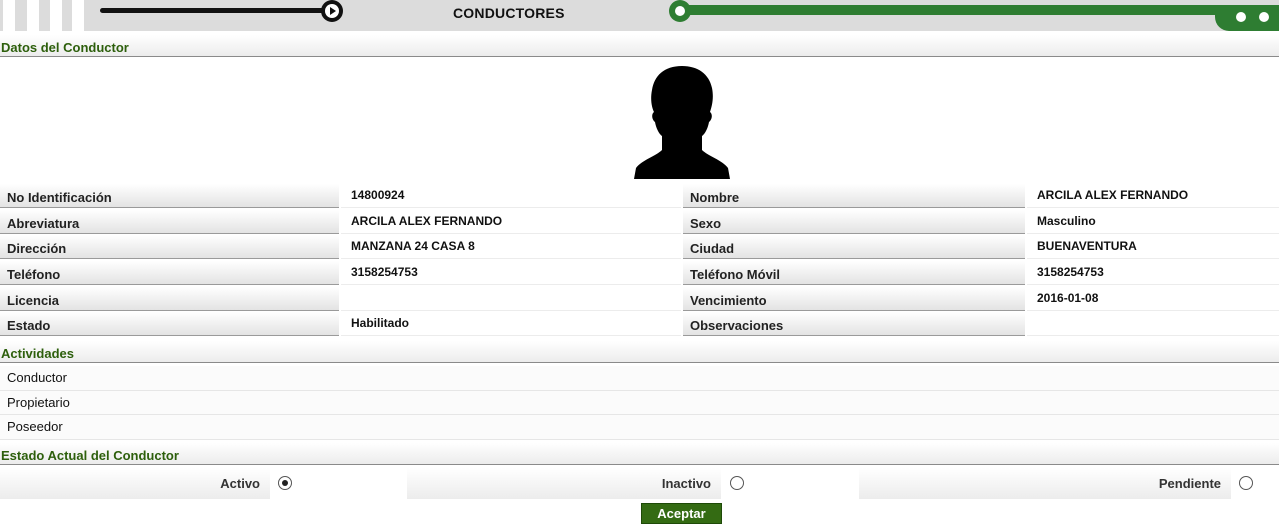 The width and height of the screenshot is (1279, 527). Describe the element at coordinates (511, 324) in the screenshot. I see `value-estado: Habilitado` at that location.